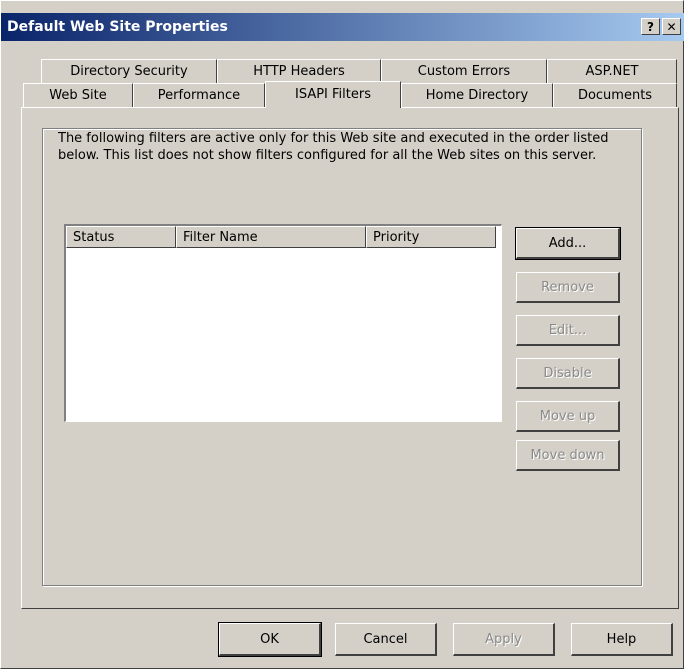  Describe the element at coordinates (431, 237) in the screenshot. I see `column-priority: Priority` at that location.